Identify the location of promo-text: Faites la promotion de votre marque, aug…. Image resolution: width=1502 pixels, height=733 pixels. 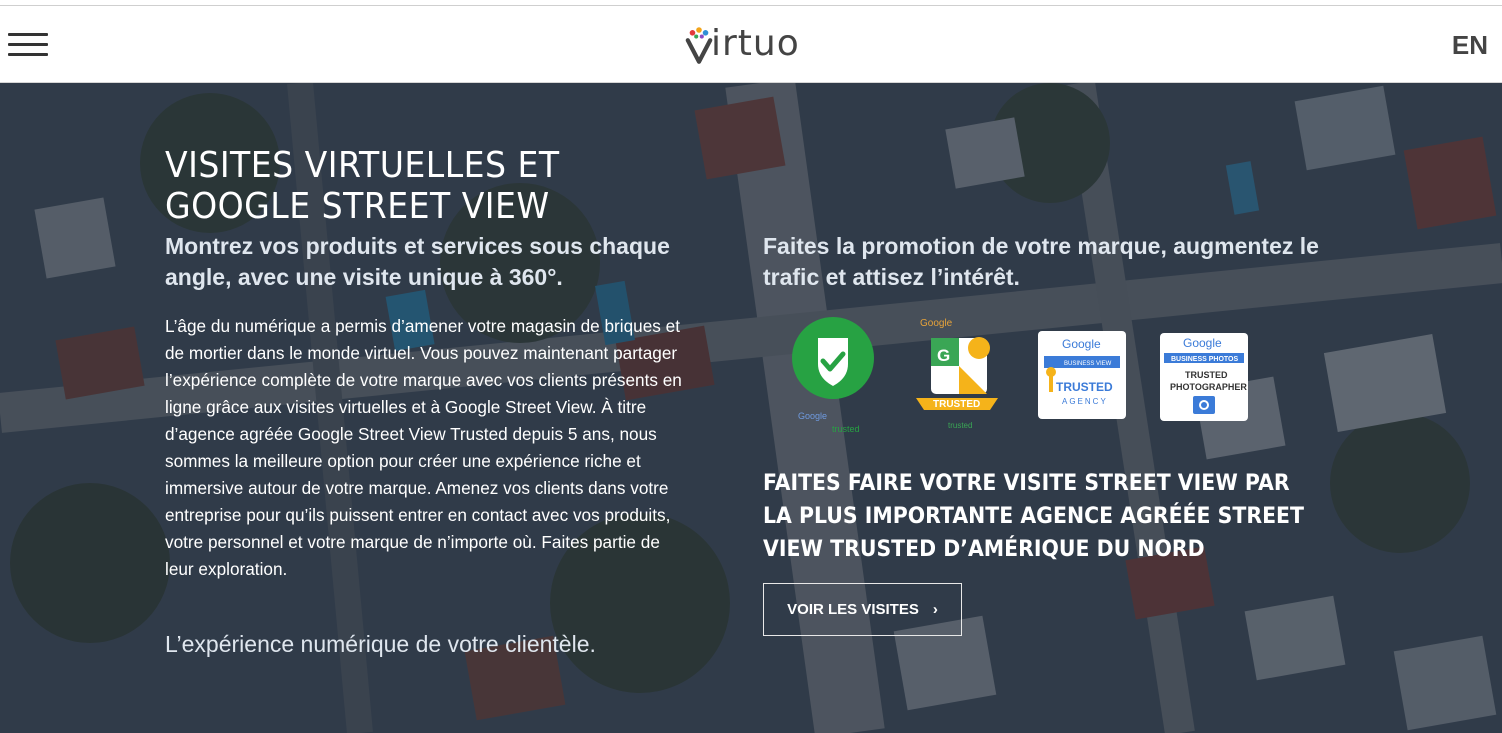
(1041, 261).